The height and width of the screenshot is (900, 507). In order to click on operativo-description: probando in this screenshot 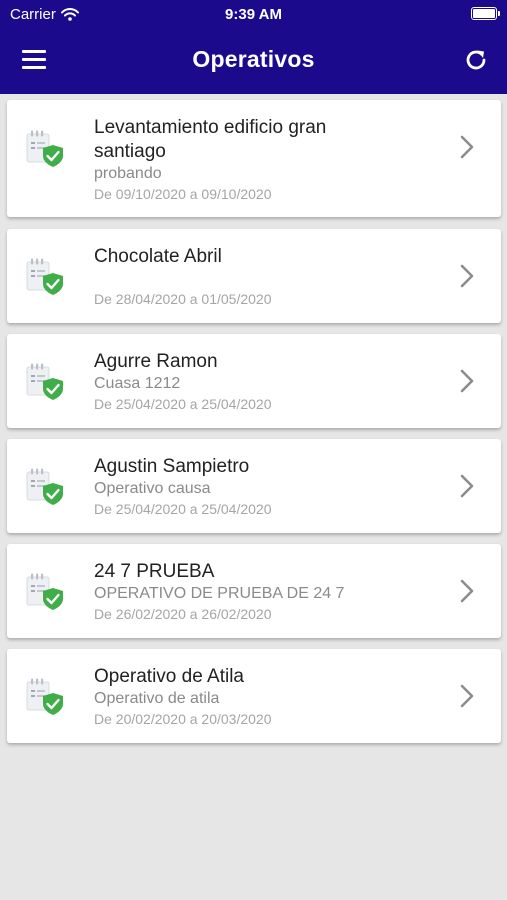, I will do `click(128, 173)`.